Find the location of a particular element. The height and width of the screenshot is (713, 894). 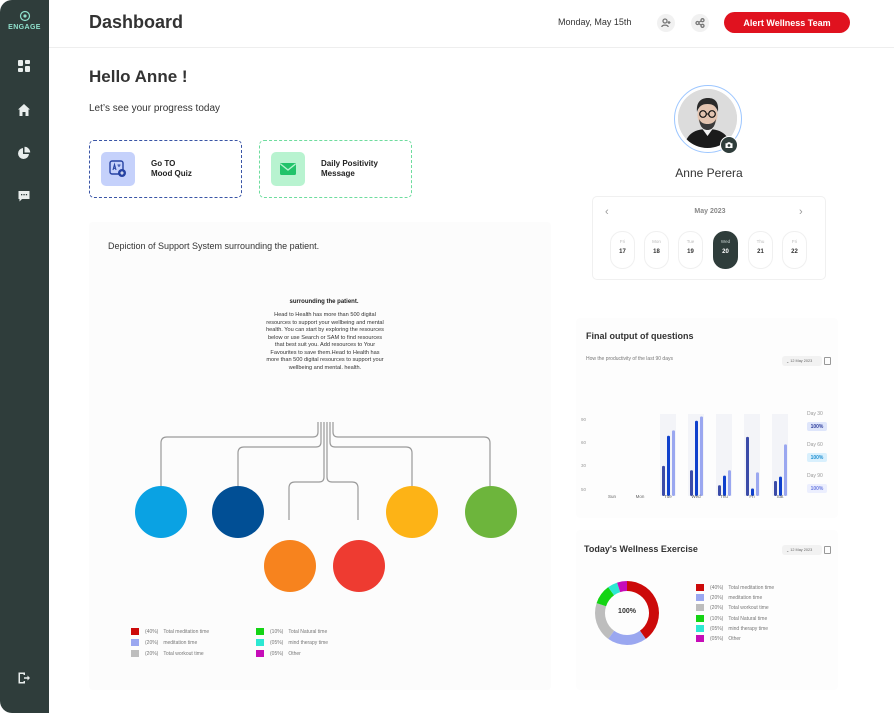

mail-icon is located at coordinates (288, 169).